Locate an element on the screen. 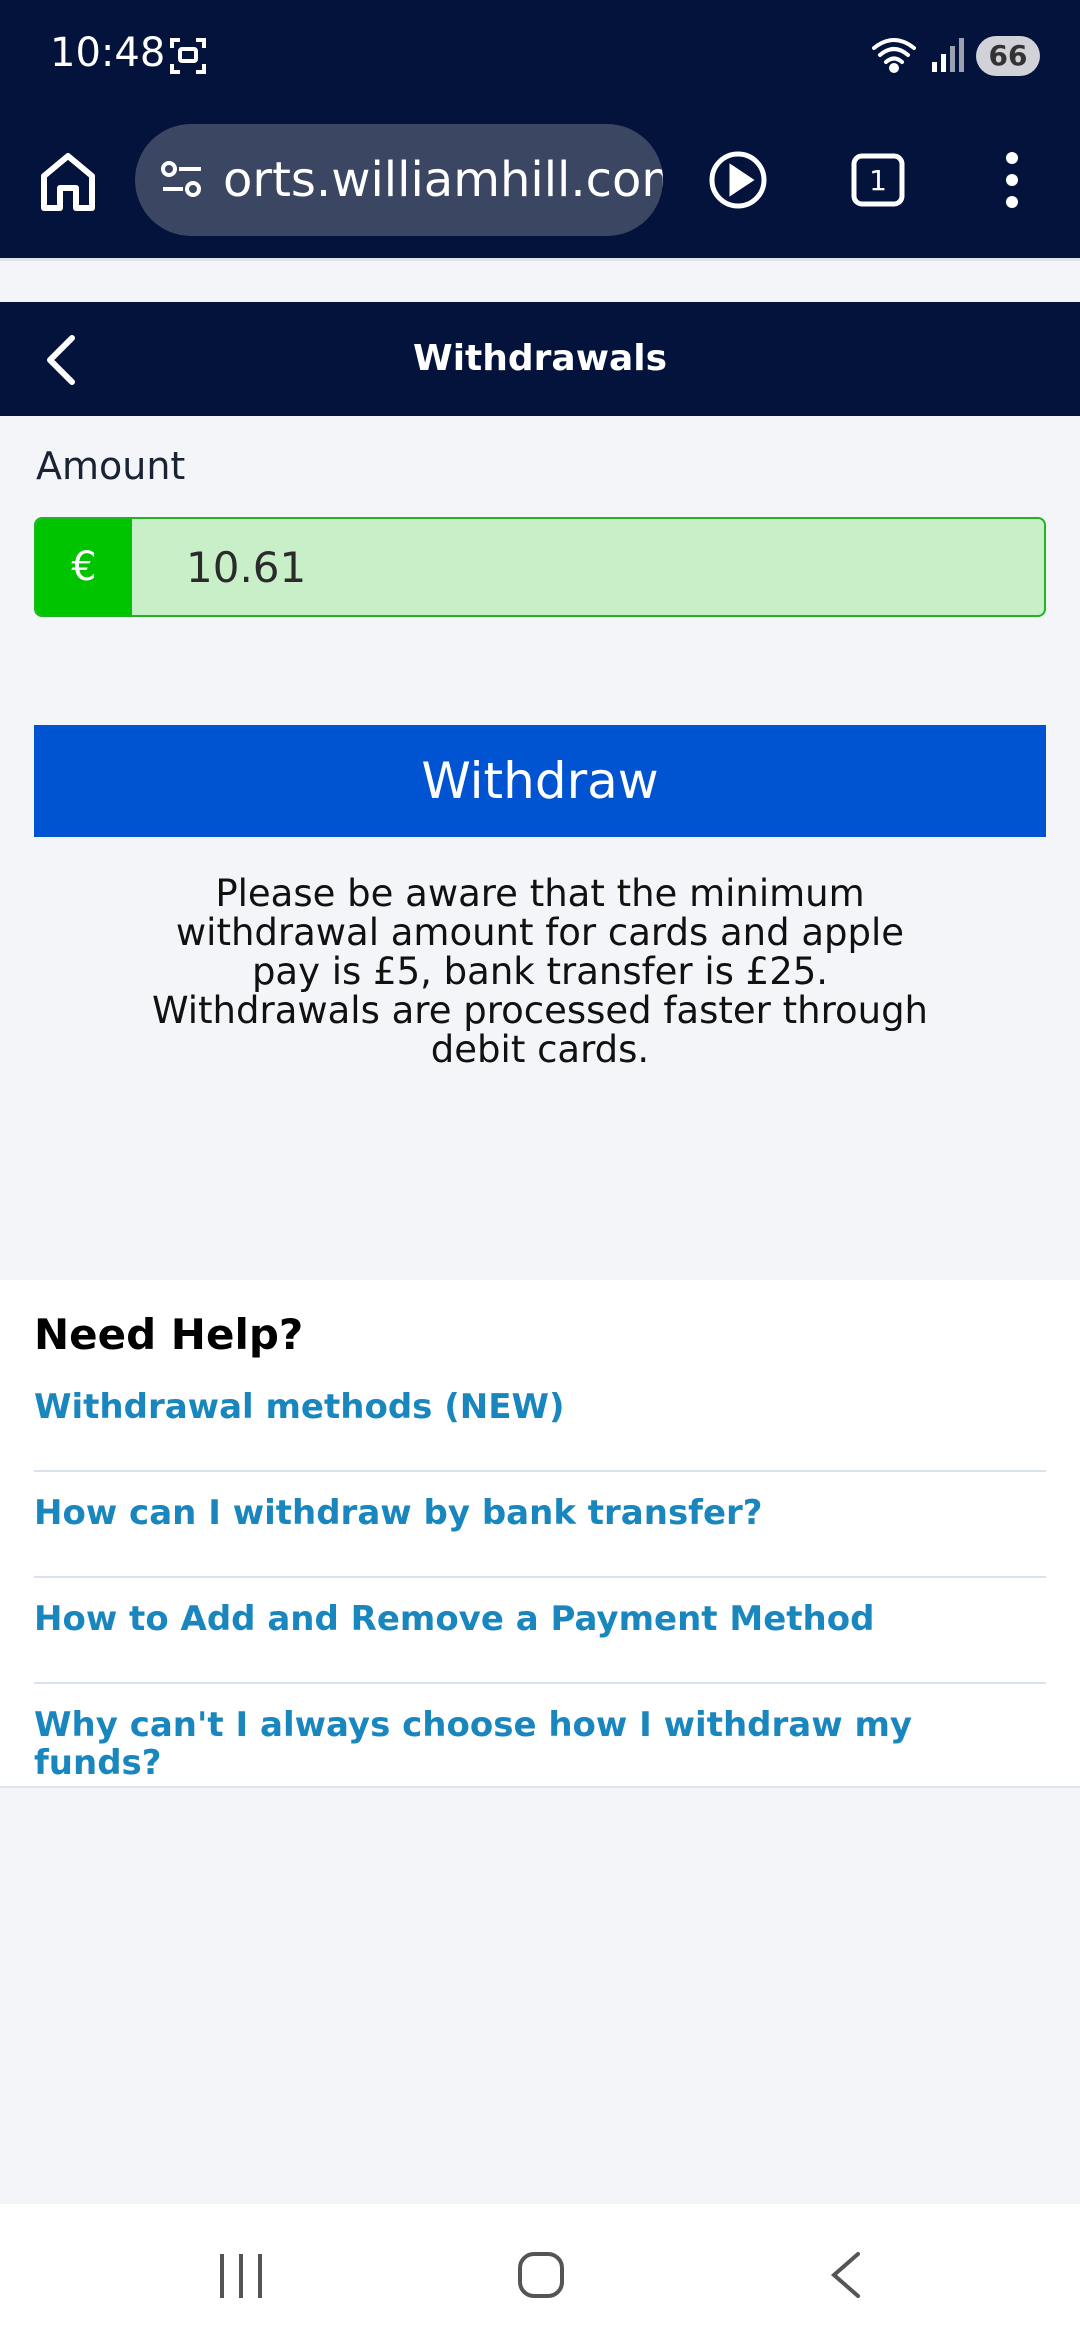 Image resolution: width=1080 pixels, height=2340 pixels. help-link-label: How can I withdraw by bank transfer? is located at coordinates (398, 1513).